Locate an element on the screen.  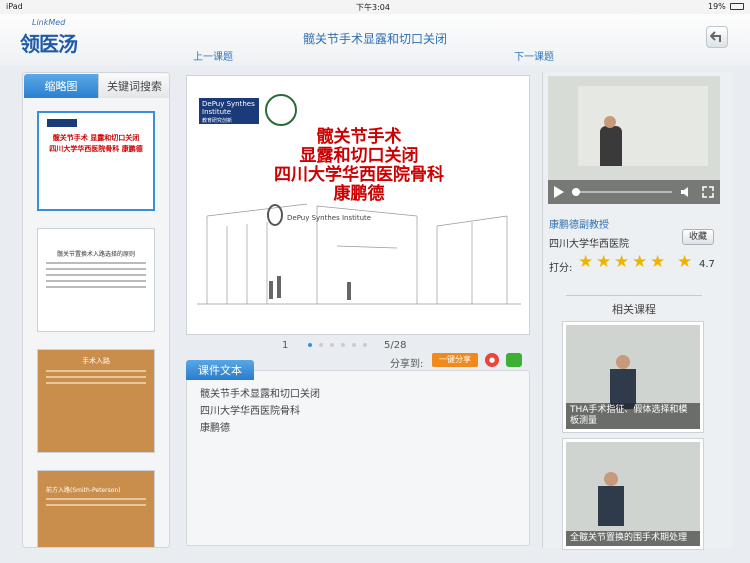
teacher-hospital: 四川大学华西医院 is located at coordinates (589, 244).